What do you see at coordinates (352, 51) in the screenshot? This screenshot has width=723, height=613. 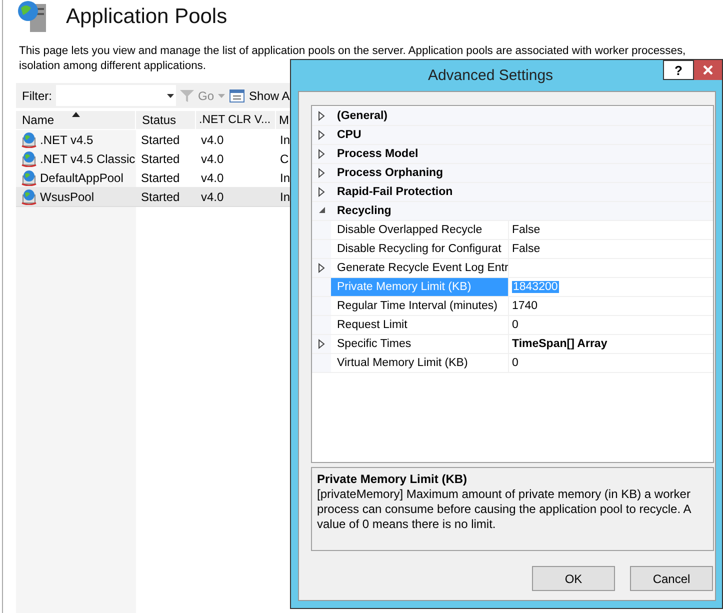 I see `description-text: This page lets you view and manage the list of application pools on the server. Application pools are associated with worker processes,` at bounding box center [352, 51].